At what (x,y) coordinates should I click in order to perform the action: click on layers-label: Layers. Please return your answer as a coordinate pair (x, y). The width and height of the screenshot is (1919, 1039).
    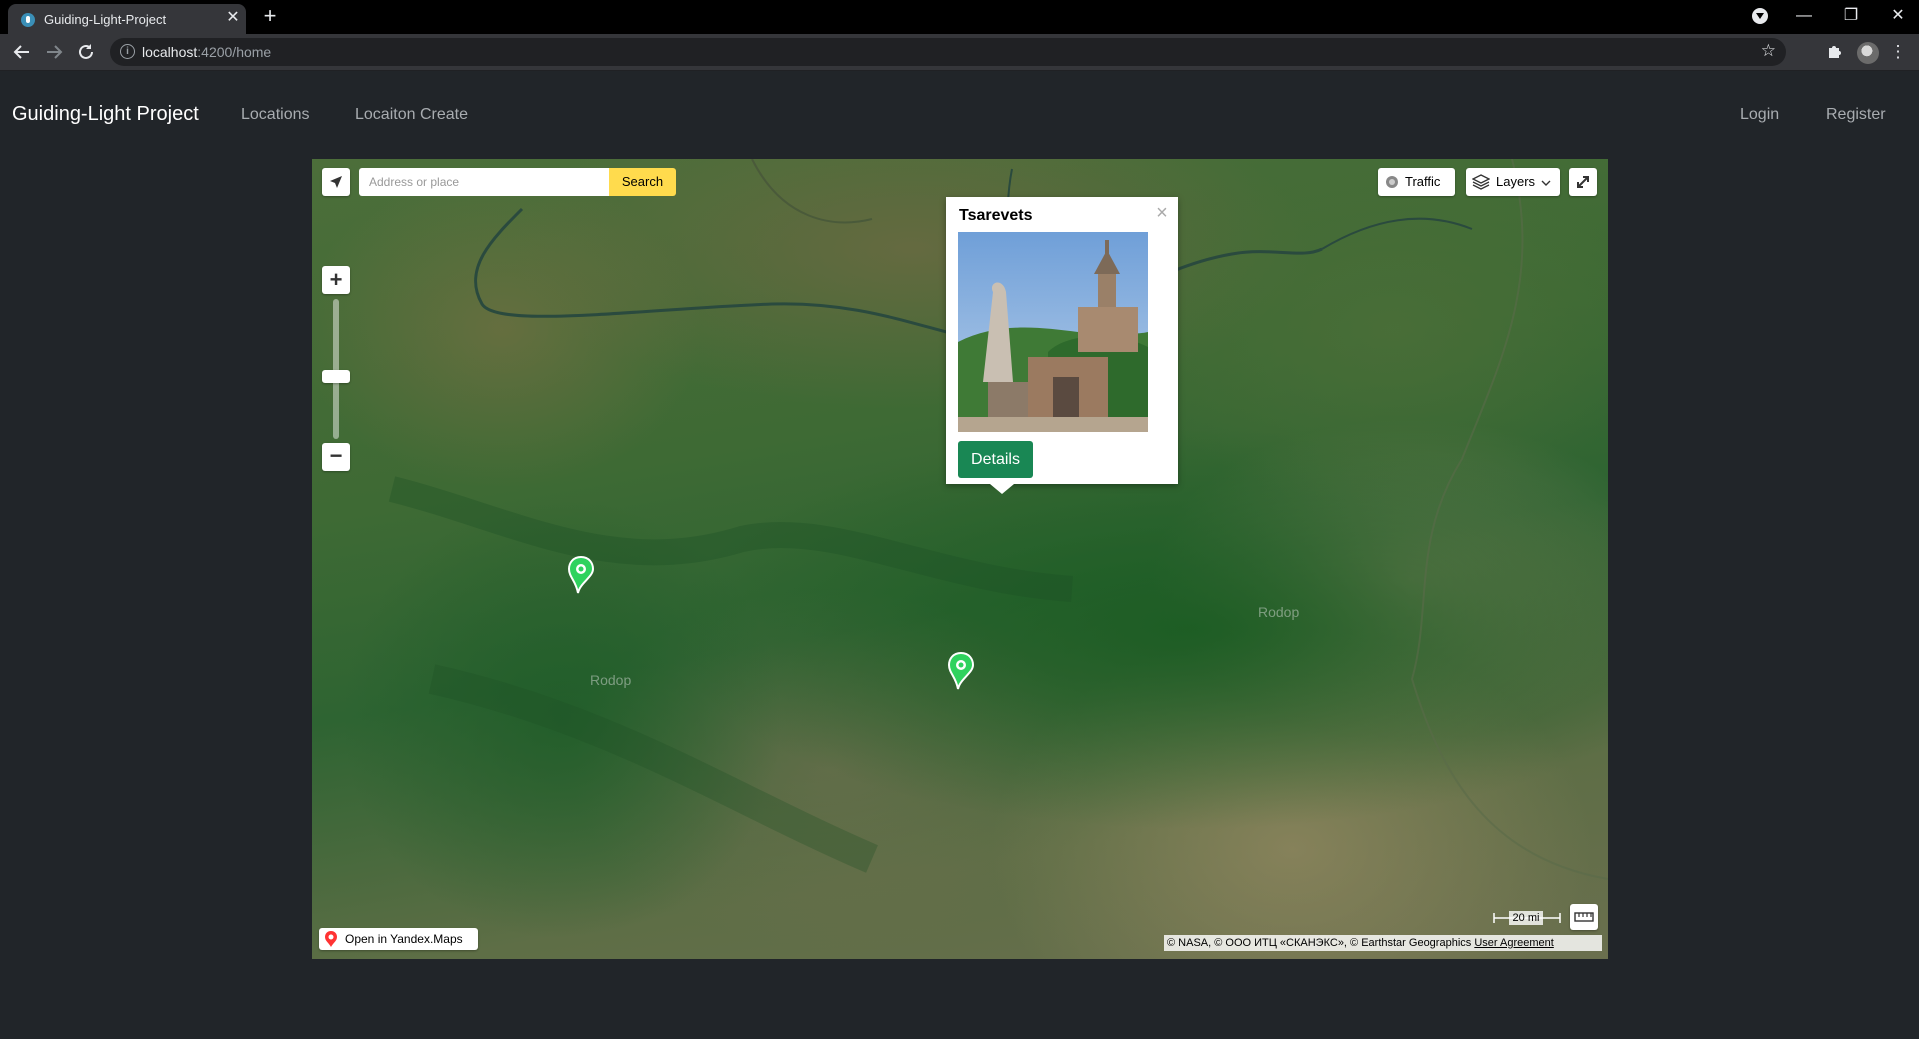
    Looking at the image, I should click on (1516, 181).